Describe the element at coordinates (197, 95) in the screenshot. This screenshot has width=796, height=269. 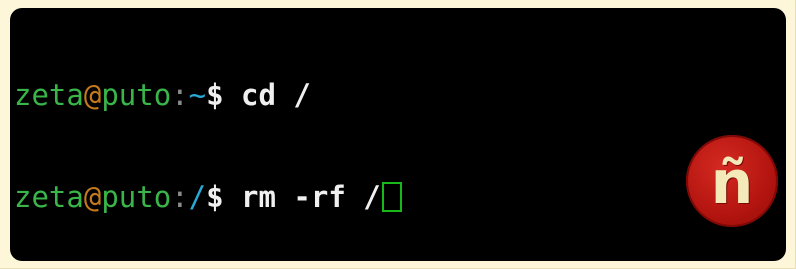
I see `prompt-path: ~` at that location.